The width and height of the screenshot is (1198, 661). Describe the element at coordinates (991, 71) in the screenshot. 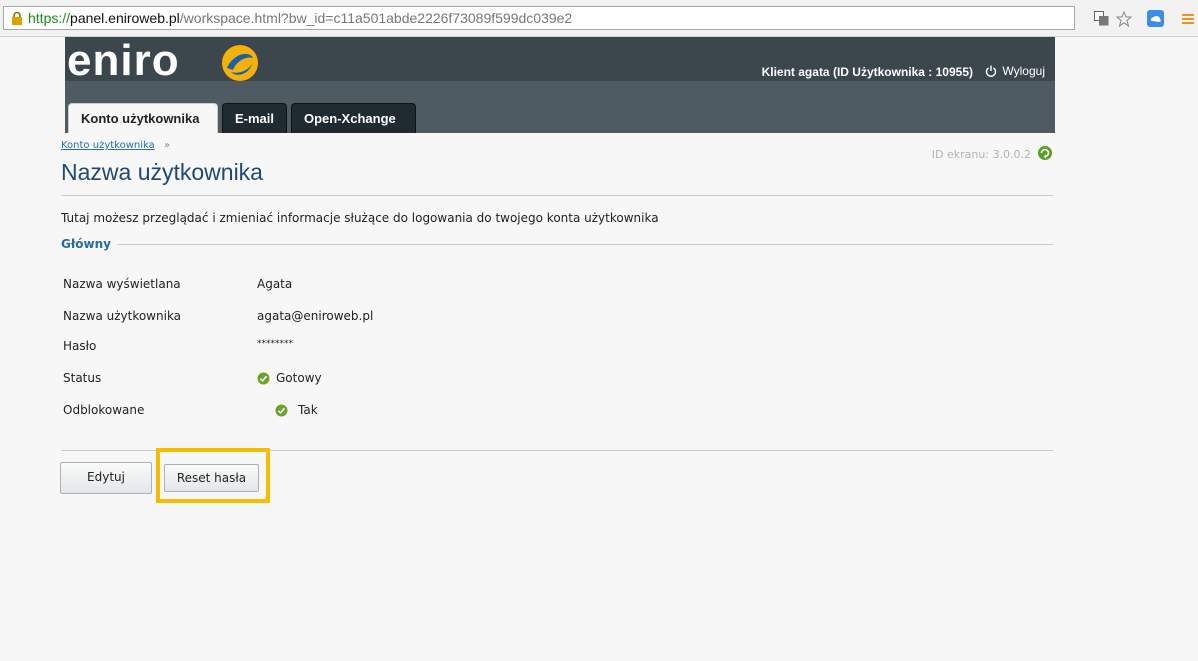

I see `power-icon` at that location.